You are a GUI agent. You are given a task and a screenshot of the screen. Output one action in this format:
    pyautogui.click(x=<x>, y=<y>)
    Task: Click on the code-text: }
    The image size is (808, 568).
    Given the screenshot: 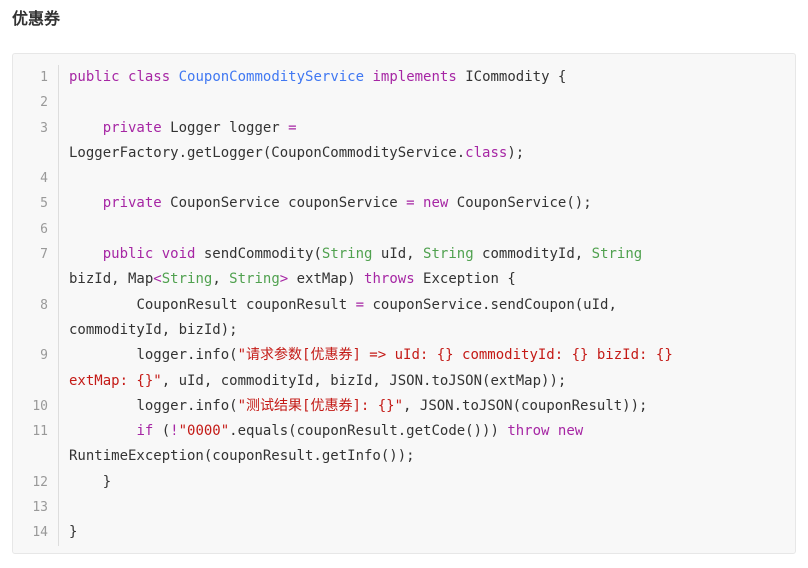 What is the action you would take?
    pyautogui.click(x=418, y=482)
    